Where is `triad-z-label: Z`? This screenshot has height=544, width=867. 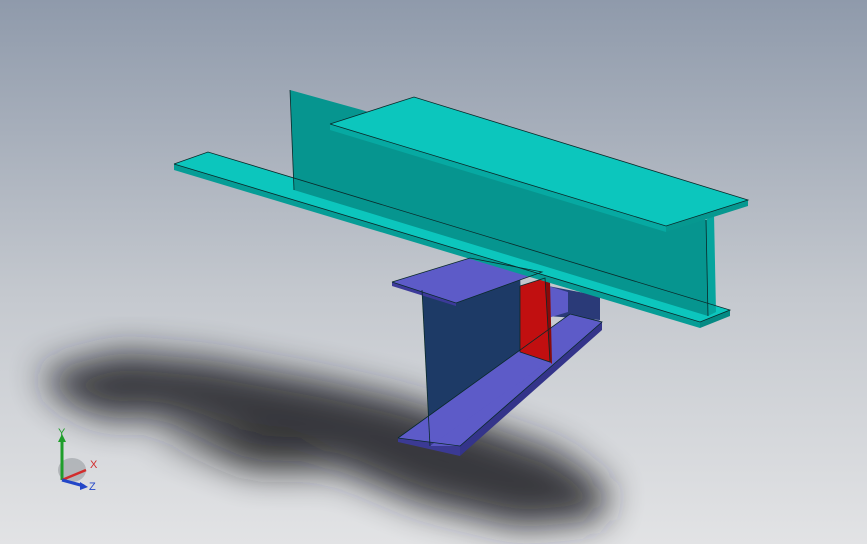
triad-z-label: Z is located at coordinates (92, 487).